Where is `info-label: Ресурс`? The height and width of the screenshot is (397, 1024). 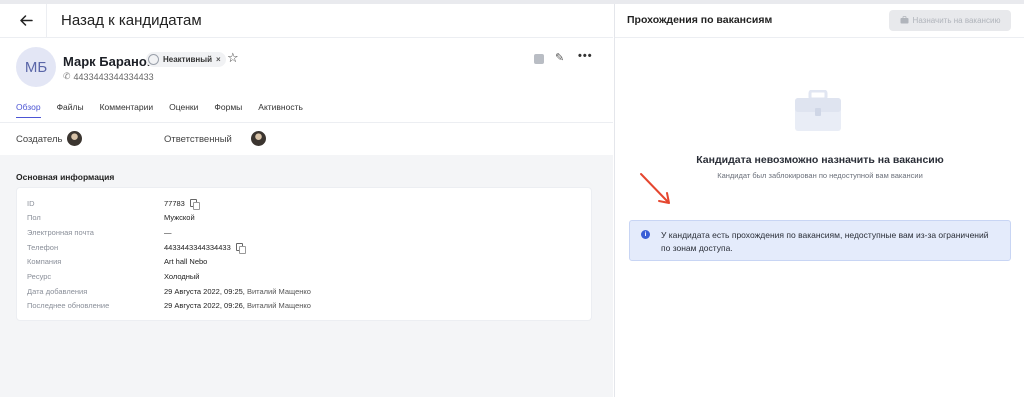 info-label: Ресурс is located at coordinates (39, 276).